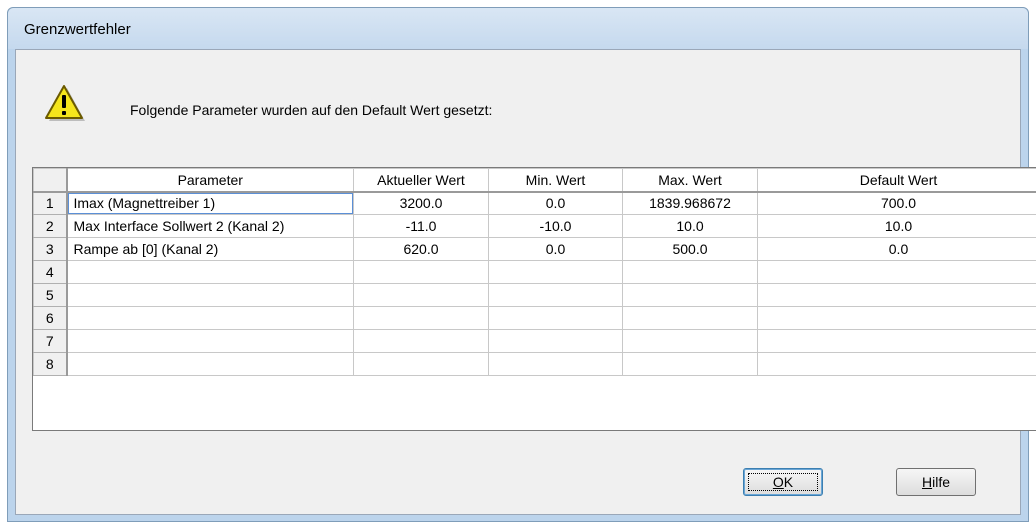 The image size is (1036, 527). I want to click on value-cell: -10.0, so click(555, 226).